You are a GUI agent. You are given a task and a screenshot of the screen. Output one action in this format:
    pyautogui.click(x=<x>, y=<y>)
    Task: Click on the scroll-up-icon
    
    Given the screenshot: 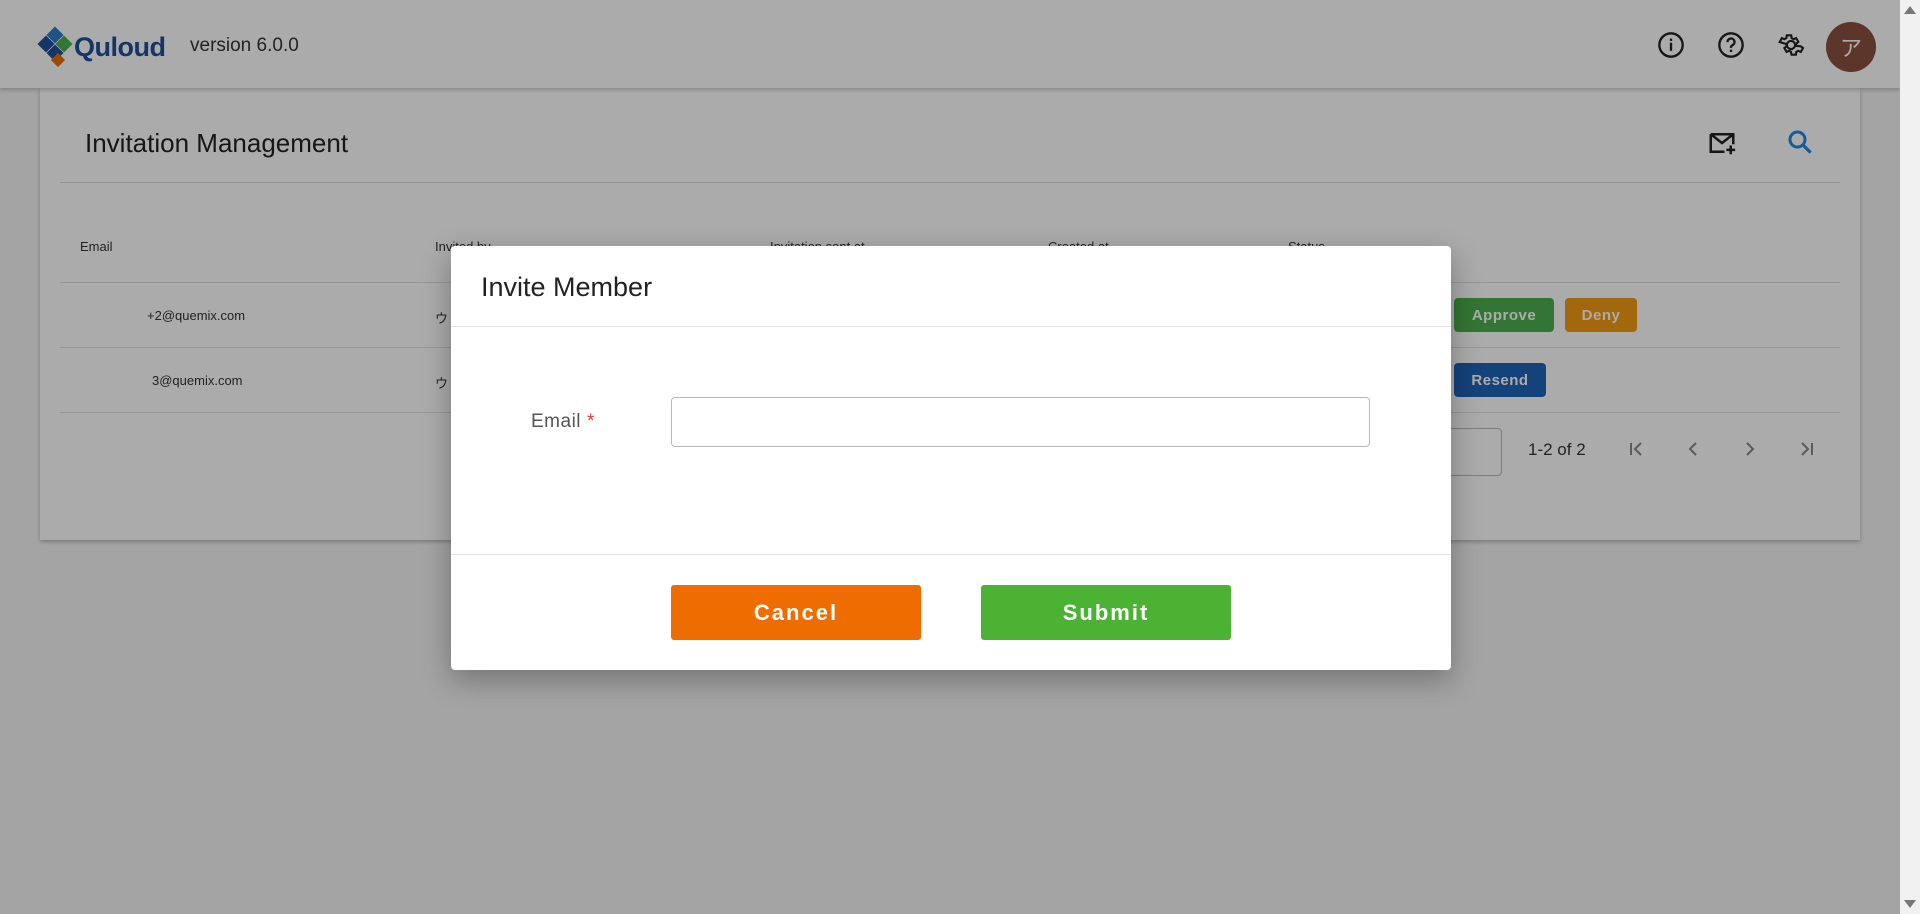 What is the action you would take?
    pyautogui.click(x=1910, y=10)
    